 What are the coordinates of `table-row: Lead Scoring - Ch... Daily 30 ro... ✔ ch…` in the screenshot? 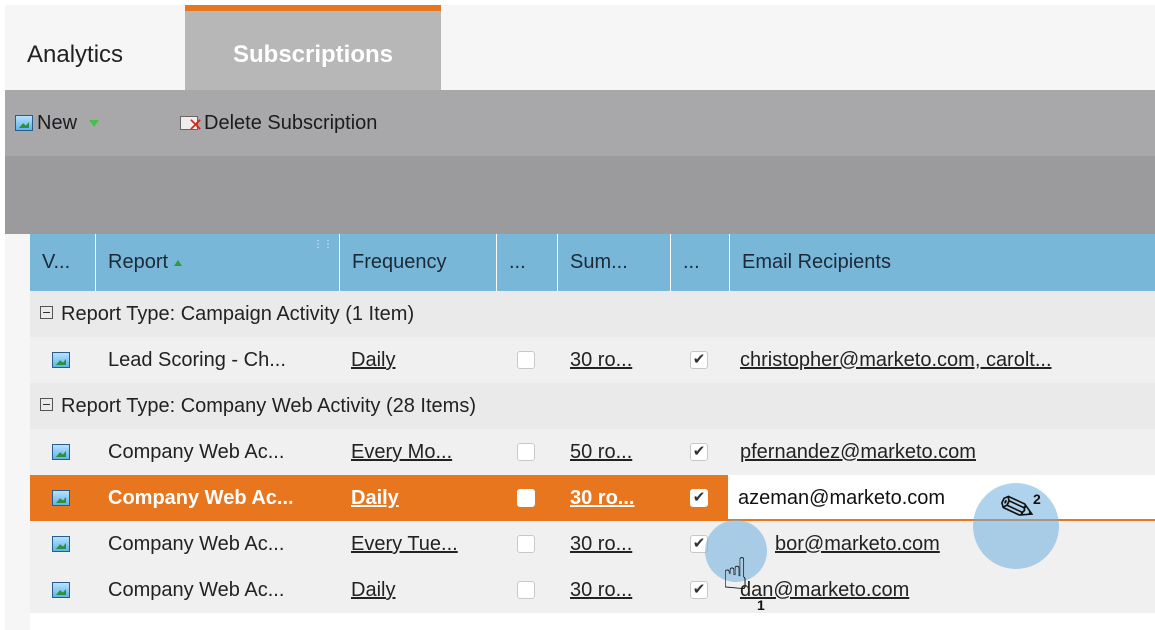 It's located at (592, 360).